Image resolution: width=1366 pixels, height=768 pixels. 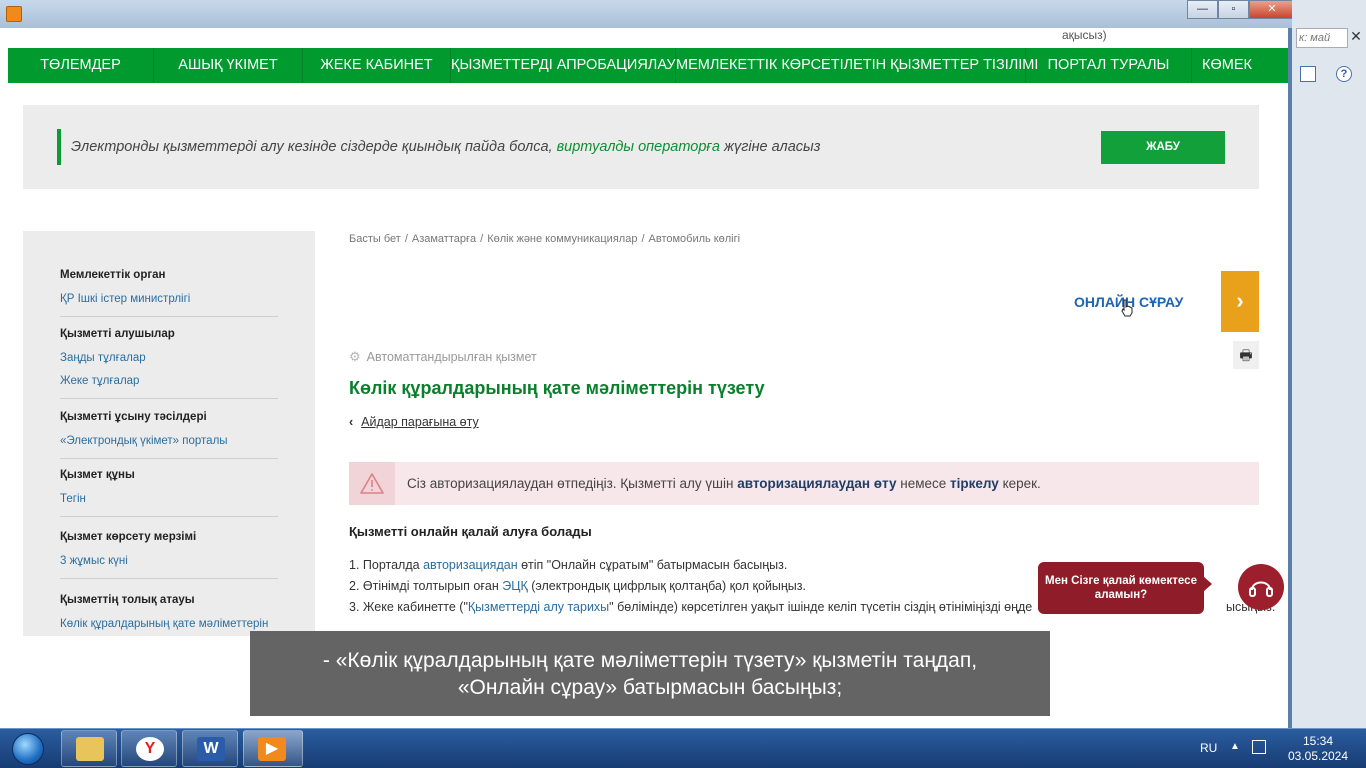 What do you see at coordinates (133, 417) in the screenshot?
I see `sidebar-heading: Қызметті ұсыну тәсілдері` at bounding box center [133, 417].